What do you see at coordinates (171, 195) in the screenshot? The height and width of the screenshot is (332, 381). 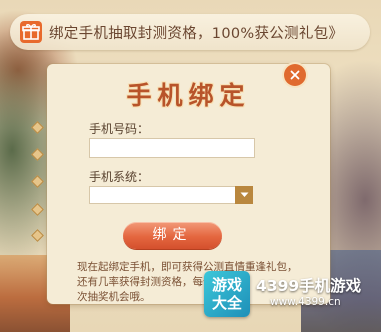 I see `phone-system-select` at bounding box center [171, 195].